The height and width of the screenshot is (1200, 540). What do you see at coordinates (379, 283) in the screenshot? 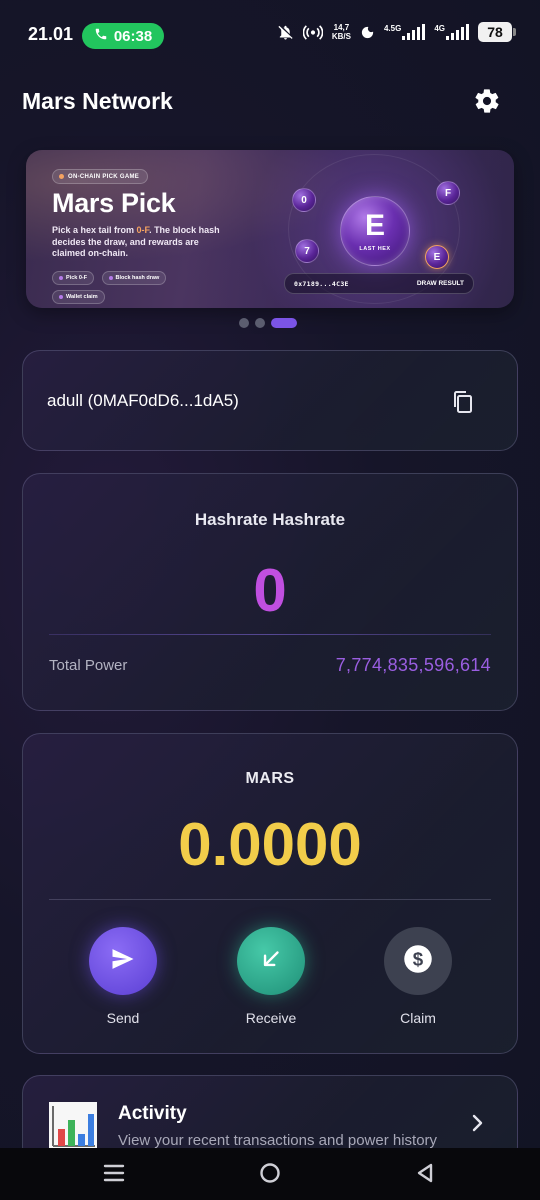
I see `draw-result-bar: 0x7189...4C3E DRAW RESULT` at bounding box center [379, 283].